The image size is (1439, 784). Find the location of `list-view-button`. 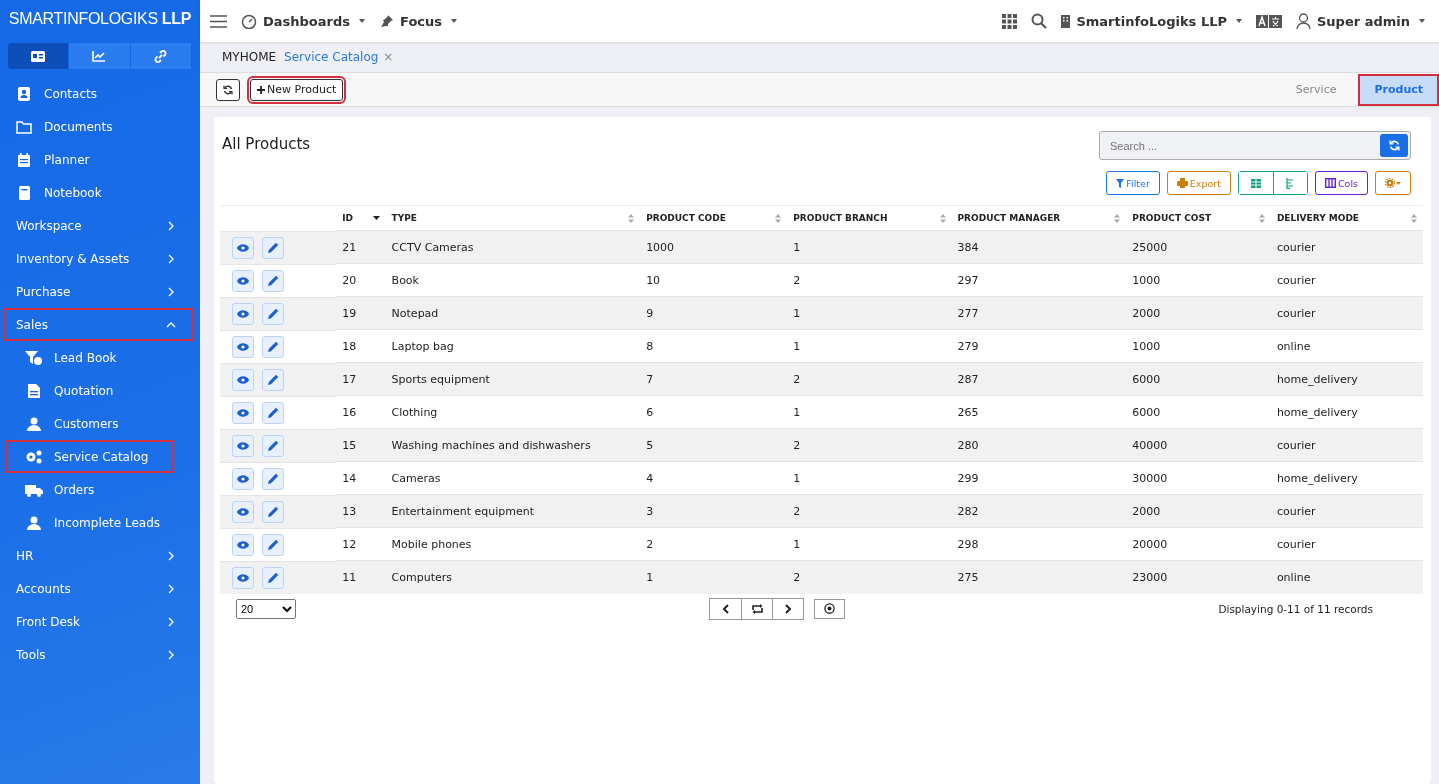

list-view-button is located at coordinates (1289, 183).